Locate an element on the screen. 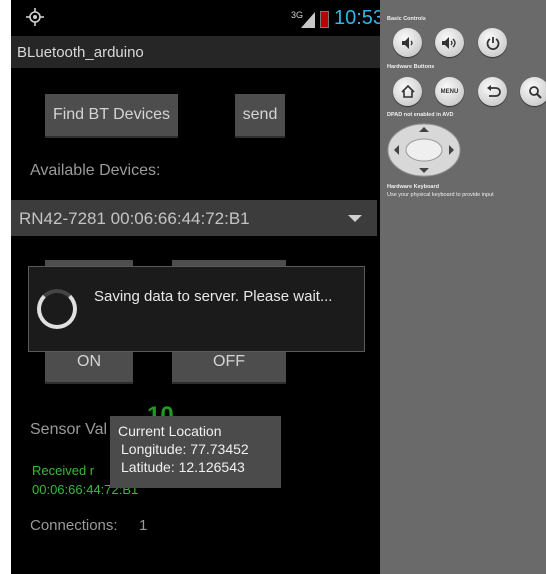 Image resolution: width=546 pixels, height=574 pixels. device-spinner: RN42-7281 00:06:66:44:72:B1 is located at coordinates (194, 218).